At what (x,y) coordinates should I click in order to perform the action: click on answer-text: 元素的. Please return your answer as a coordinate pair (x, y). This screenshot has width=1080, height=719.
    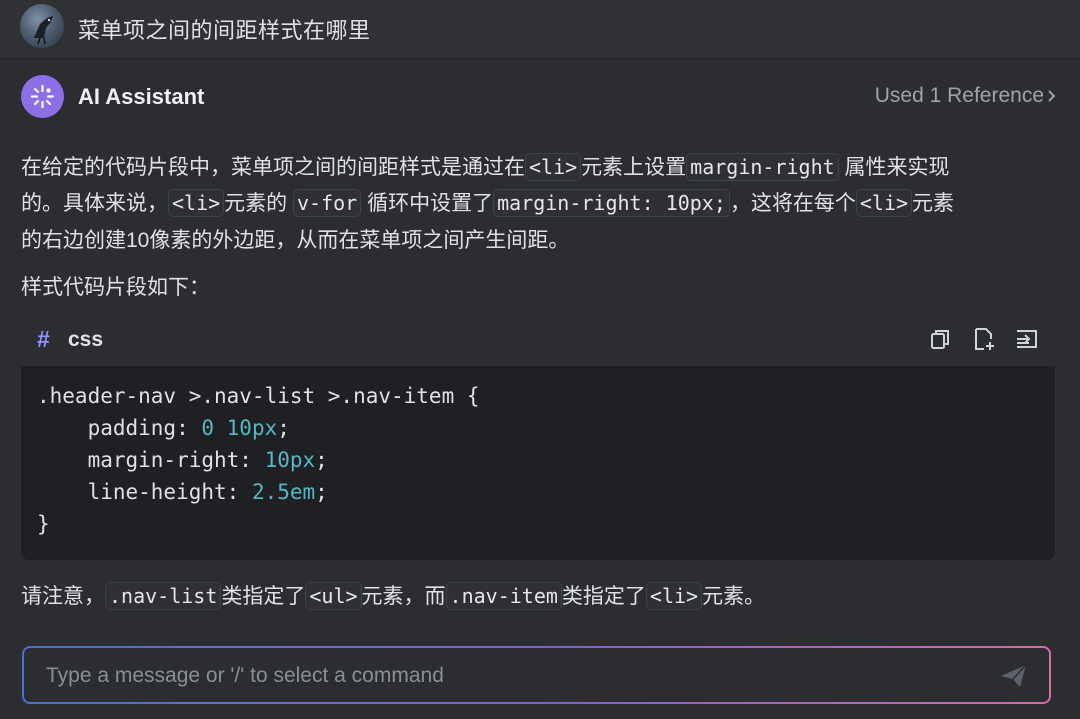
    Looking at the image, I should click on (256, 203).